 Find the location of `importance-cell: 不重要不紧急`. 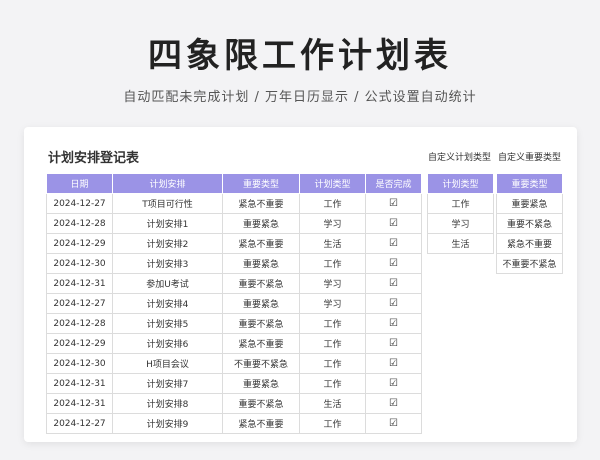

importance-cell: 不重要不紧急 is located at coordinates (261, 363).